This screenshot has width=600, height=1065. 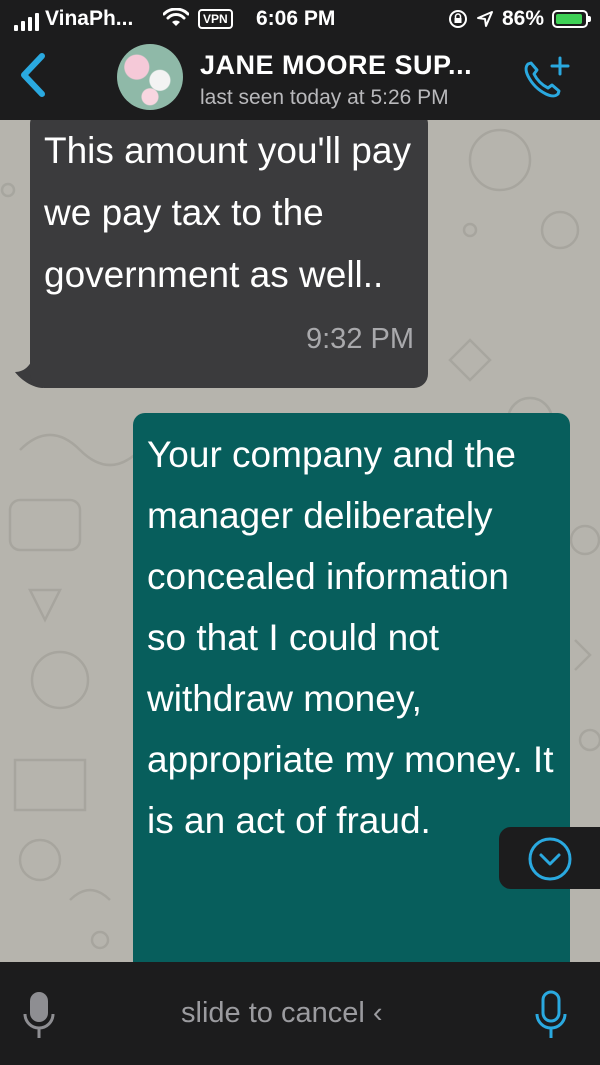 What do you see at coordinates (545, 79) in the screenshot?
I see `call-add-icon` at bounding box center [545, 79].